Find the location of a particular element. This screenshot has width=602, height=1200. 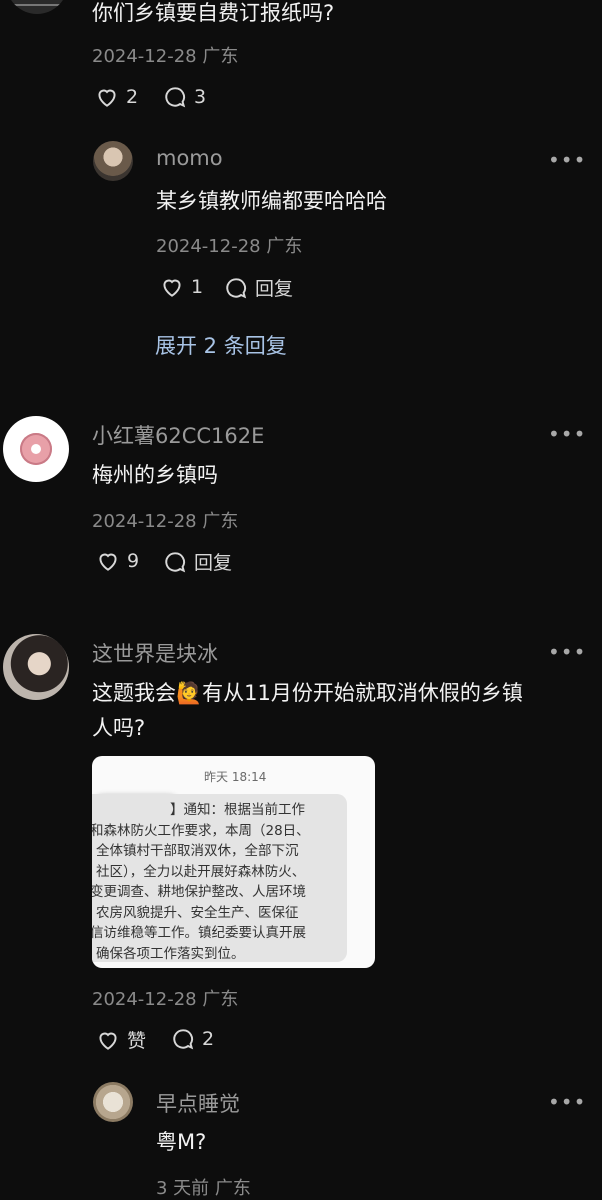

avatar-donut is located at coordinates (36, 449).